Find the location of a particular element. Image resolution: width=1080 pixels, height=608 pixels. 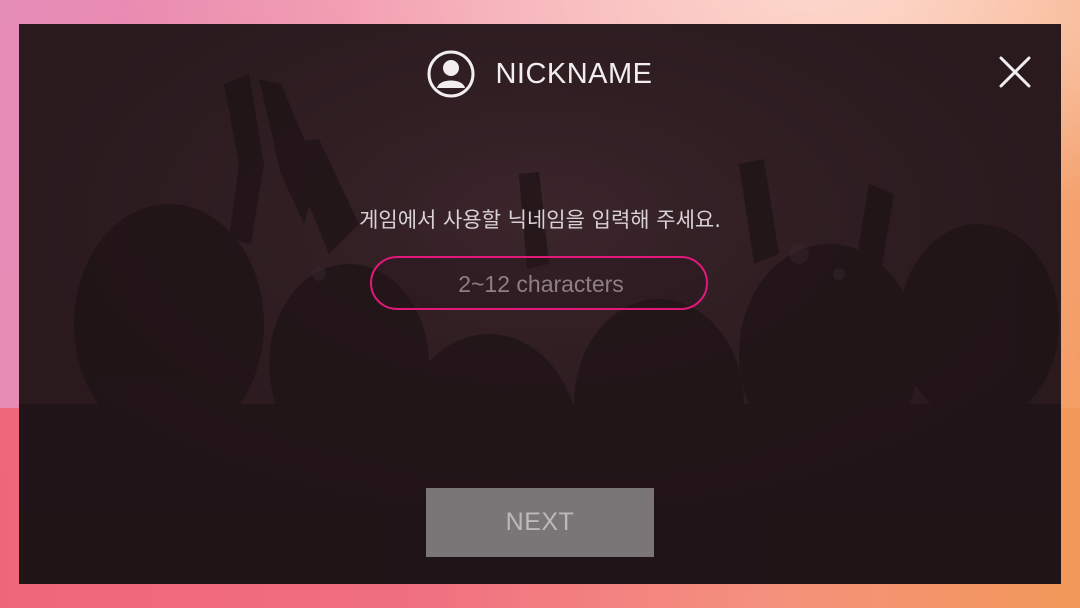

nickname-input is located at coordinates (541, 284).